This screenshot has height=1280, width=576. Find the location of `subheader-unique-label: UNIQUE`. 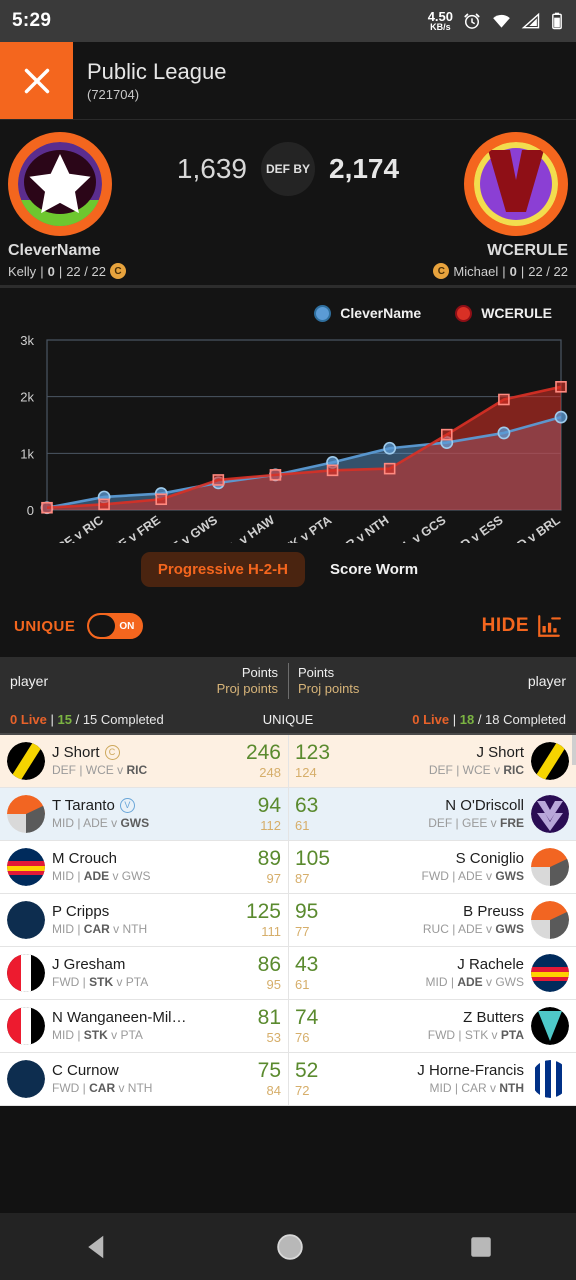

subheader-unique-label: UNIQUE is located at coordinates (288, 719).